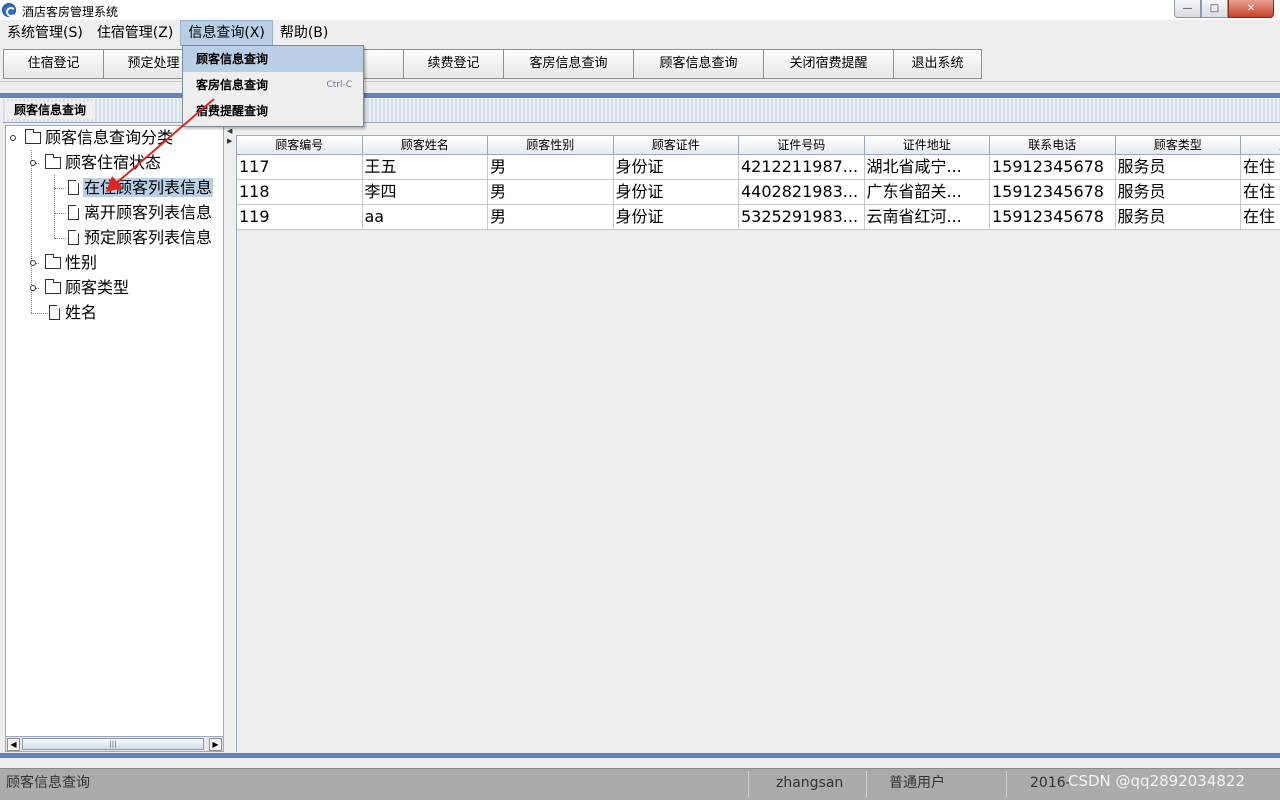 This screenshot has width=1280, height=800. I want to click on tree-node-label: 顾客住宿状态, so click(113, 162).